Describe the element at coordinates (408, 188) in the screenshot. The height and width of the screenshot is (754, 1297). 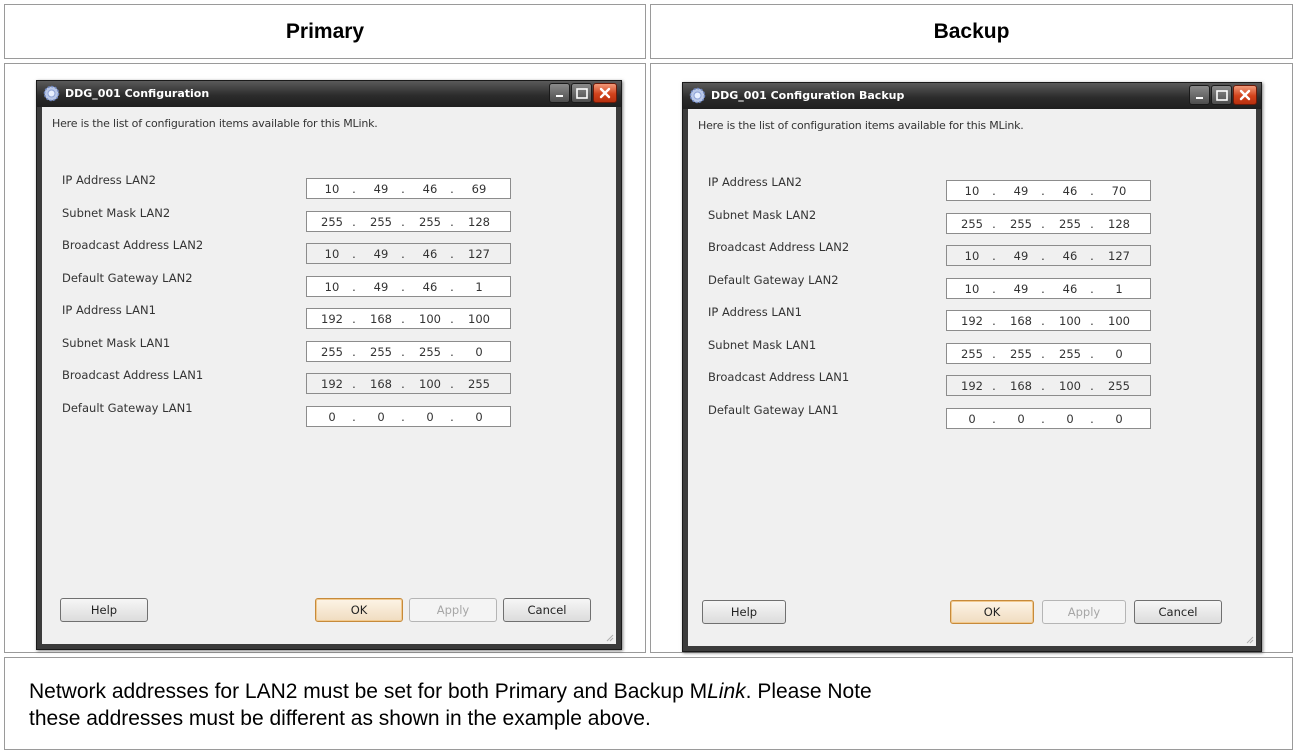
I see `ip-address-field: 10. 49. 46. 69` at that location.